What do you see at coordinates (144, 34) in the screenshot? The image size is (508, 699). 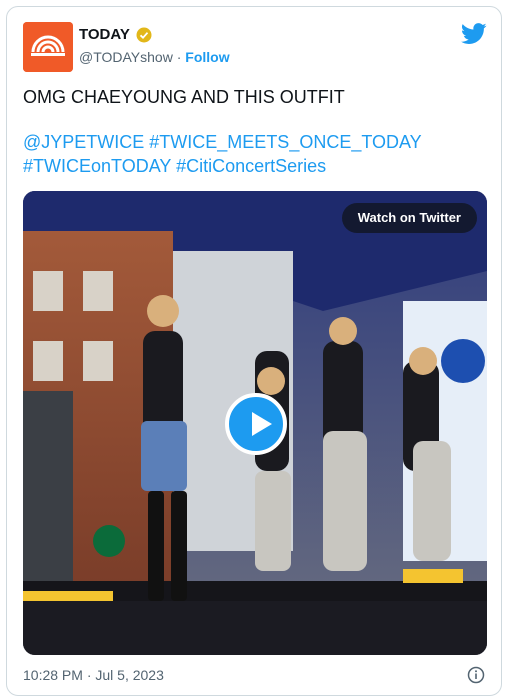 I see `verified-badge-icon` at bounding box center [144, 34].